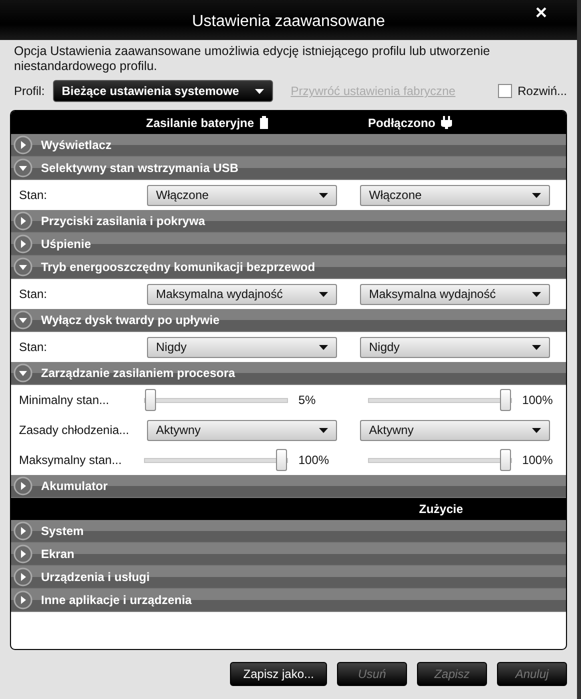 This screenshot has width=581, height=699. I want to click on column-heading: Podłączono, so click(402, 123).